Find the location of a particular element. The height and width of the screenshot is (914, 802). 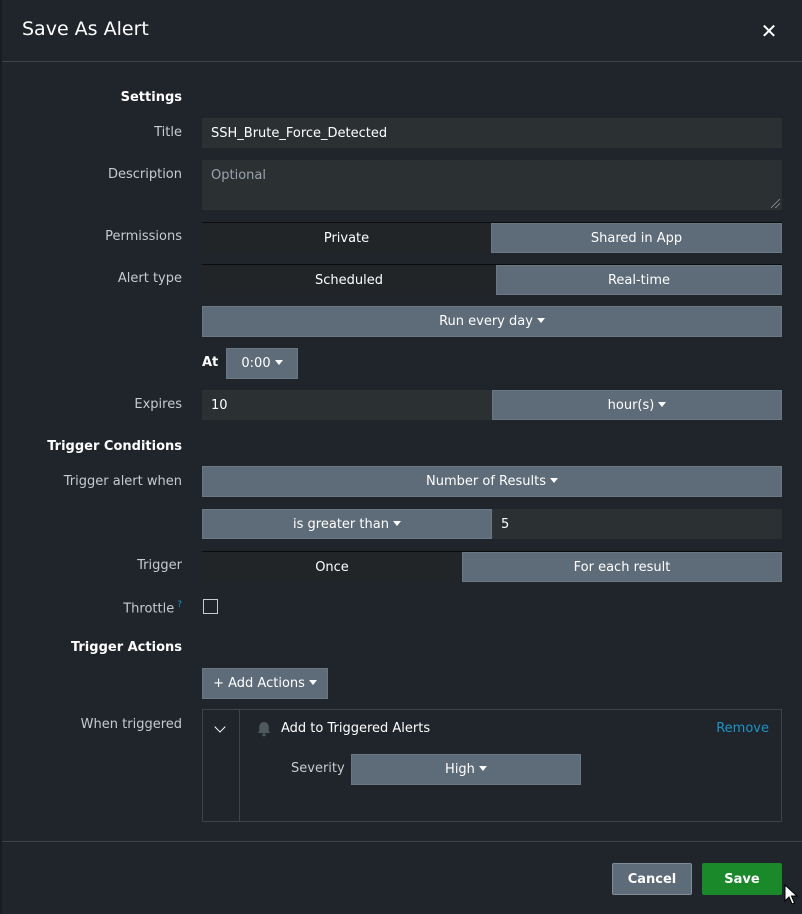

expires-label: Expires is located at coordinates (158, 404).